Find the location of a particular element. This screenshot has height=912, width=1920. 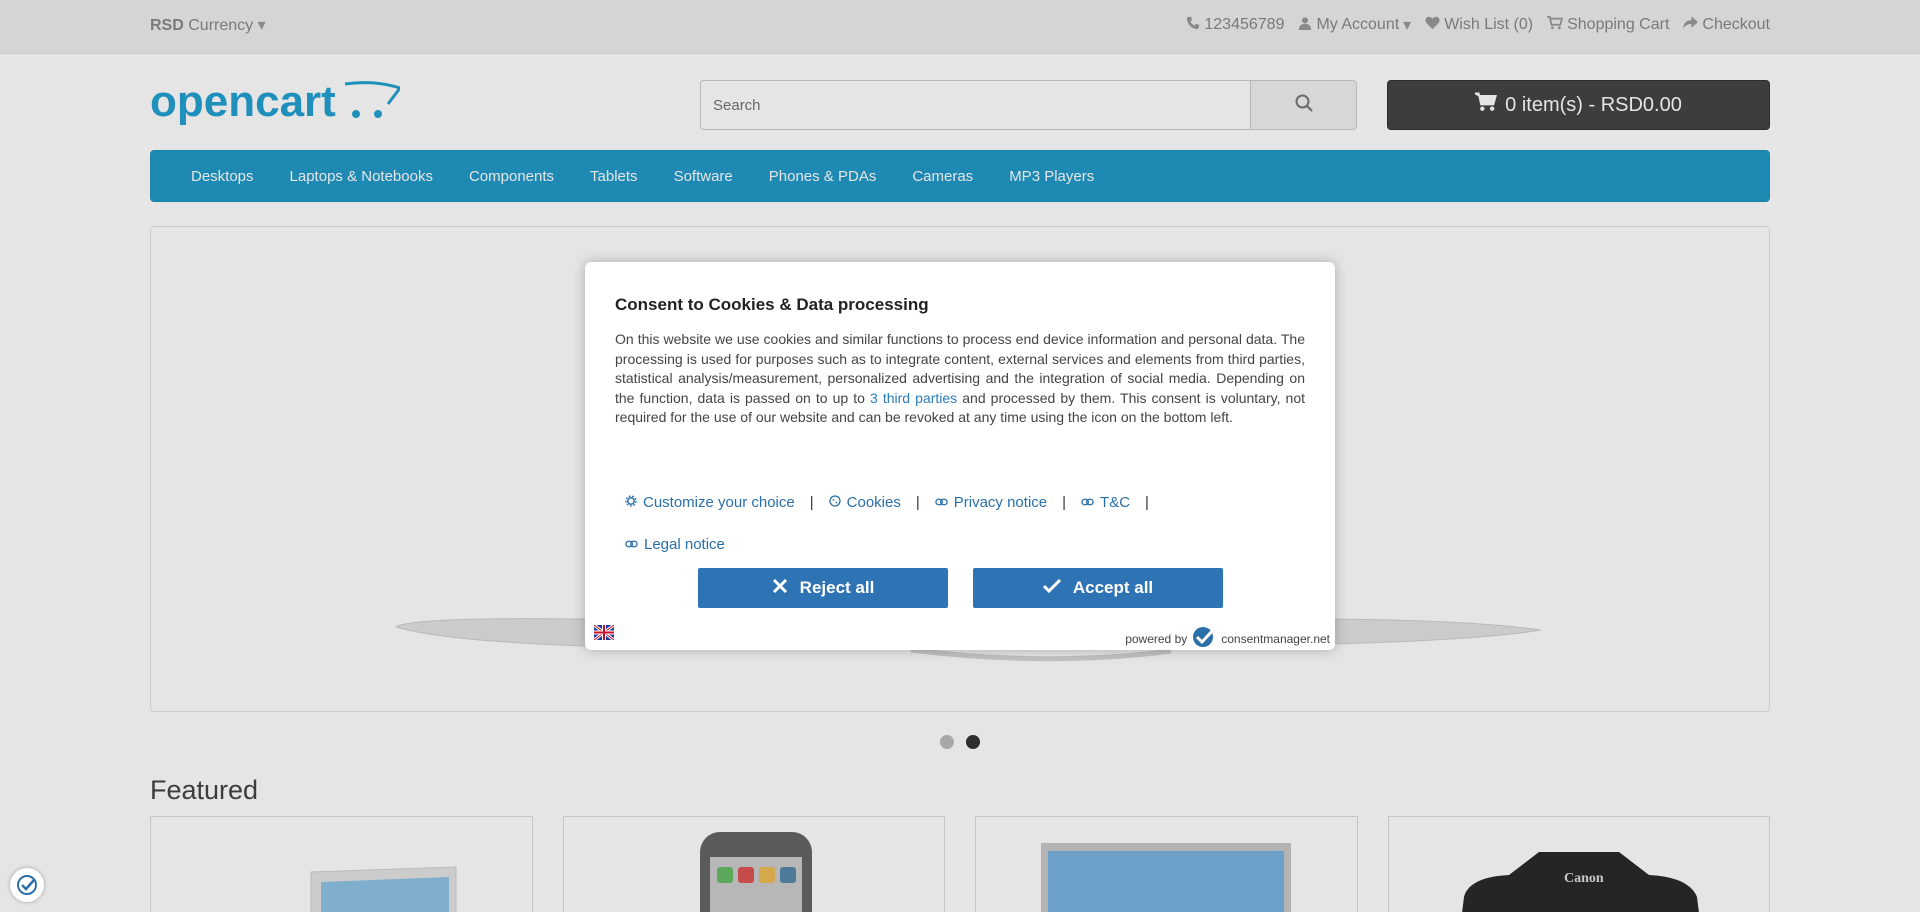

tc-link: T&C is located at coordinates (1105, 503).